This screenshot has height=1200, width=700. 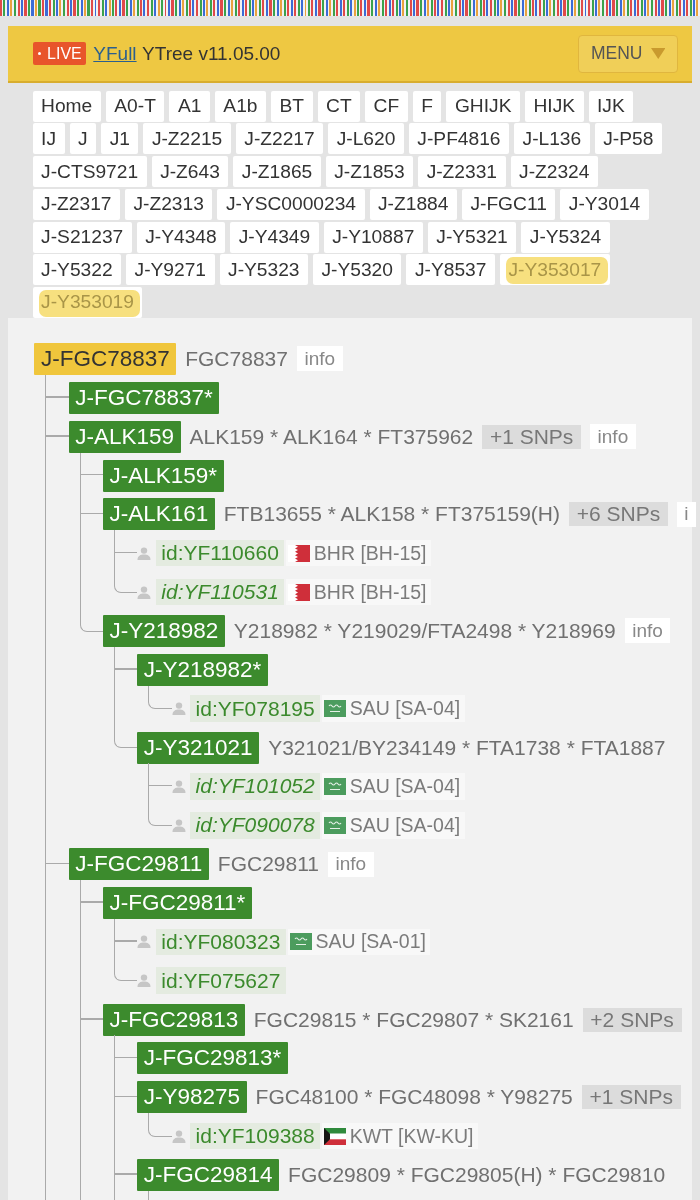 What do you see at coordinates (366, 139) in the screenshot?
I see `breadcrumb-link: J-L620` at bounding box center [366, 139].